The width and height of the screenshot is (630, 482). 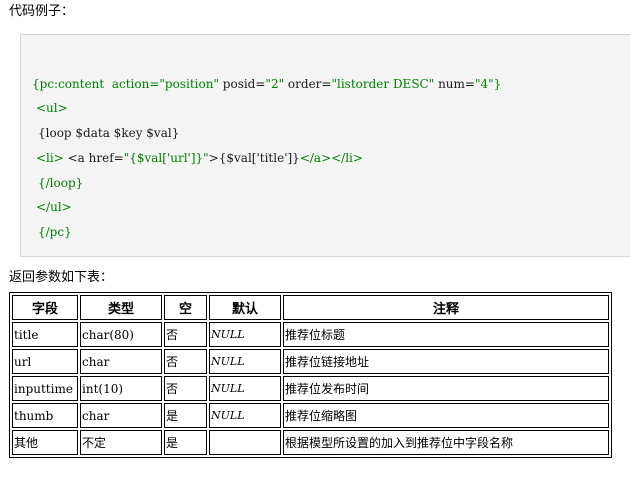 I want to click on cell-field: title, so click(x=45, y=334).